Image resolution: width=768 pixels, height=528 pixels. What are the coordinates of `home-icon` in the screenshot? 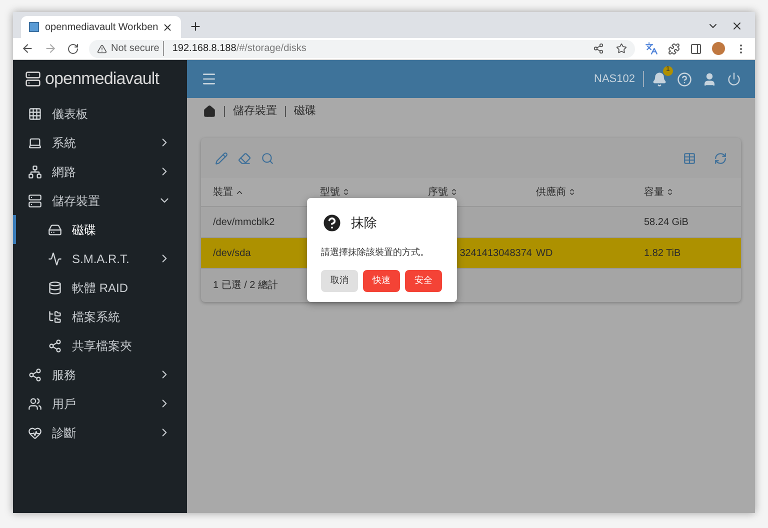 It's located at (209, 111).